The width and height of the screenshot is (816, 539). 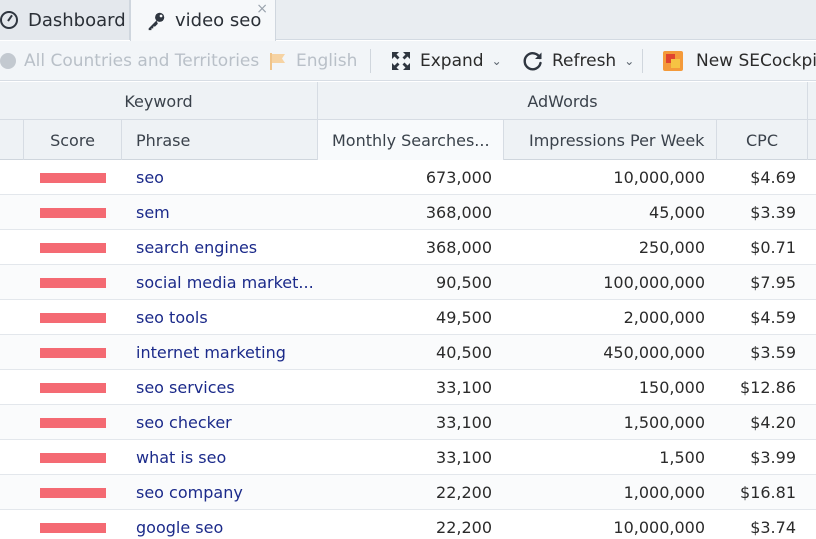 I want to click on phrase-link: seo checker, so click(x=220, y=422).